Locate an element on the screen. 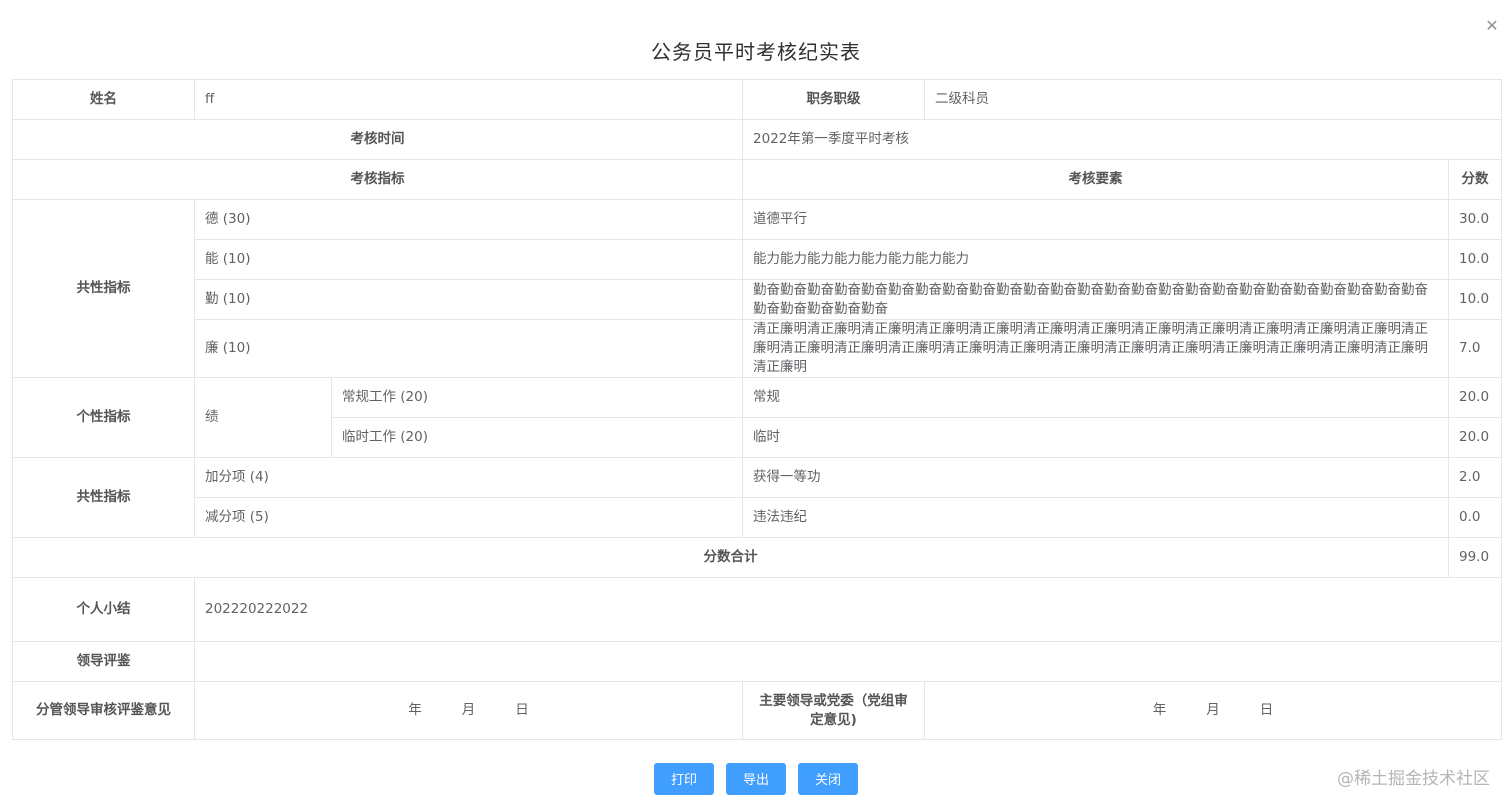  table-row: 姓名 ff 职务职级 二级科员 is located at coordinates (757, 99).